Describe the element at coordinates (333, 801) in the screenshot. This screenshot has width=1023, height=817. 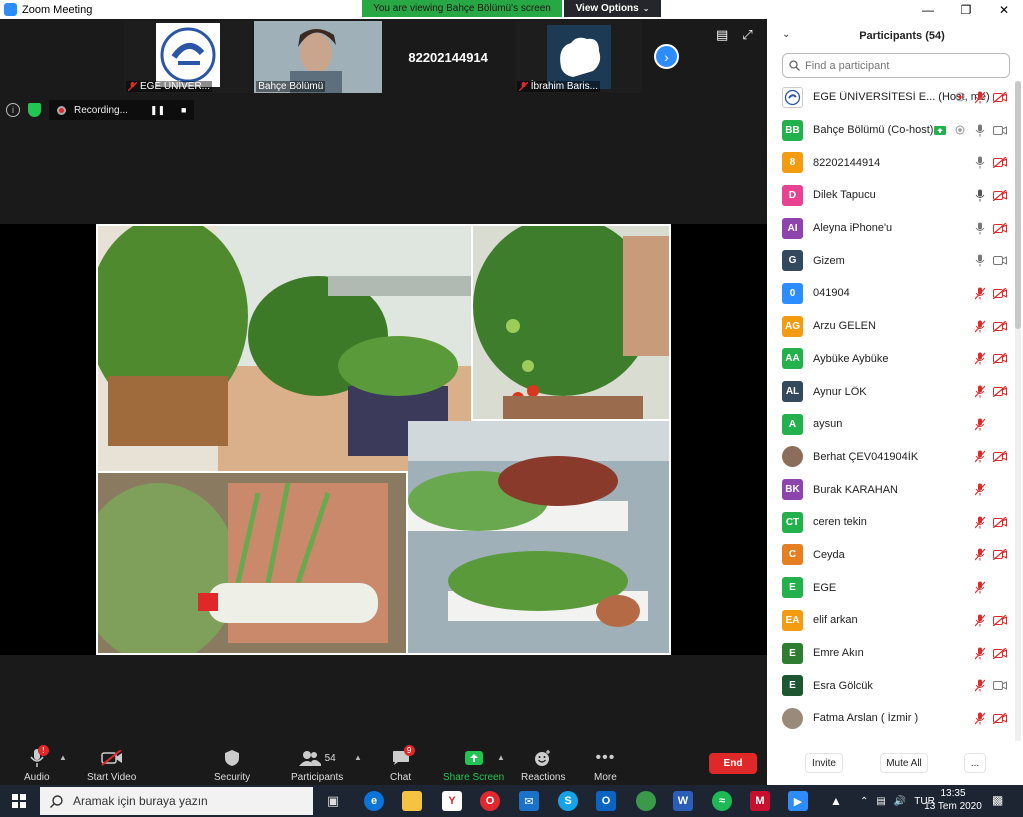
I see `task-view-icon: ▣` at that location.